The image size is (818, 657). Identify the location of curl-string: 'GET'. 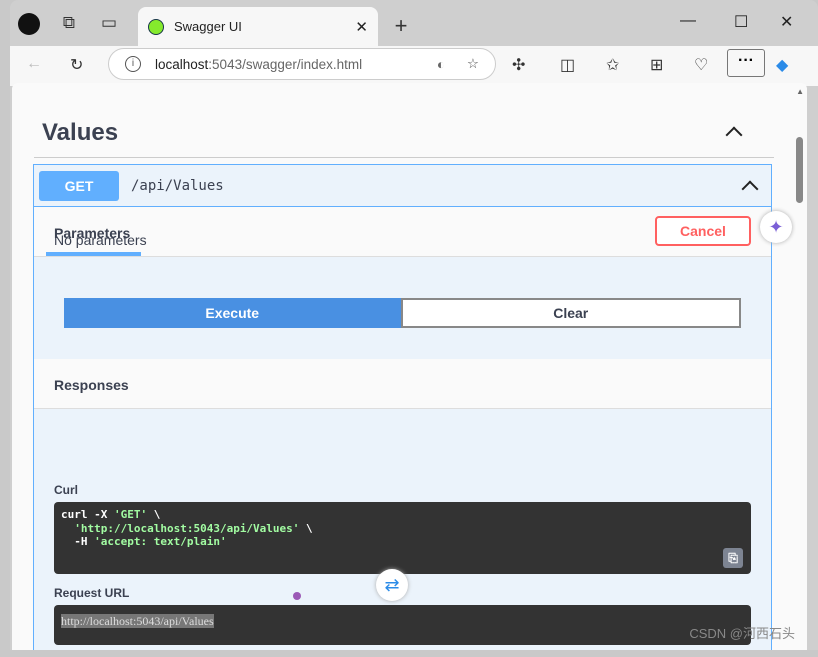
(130, 514).